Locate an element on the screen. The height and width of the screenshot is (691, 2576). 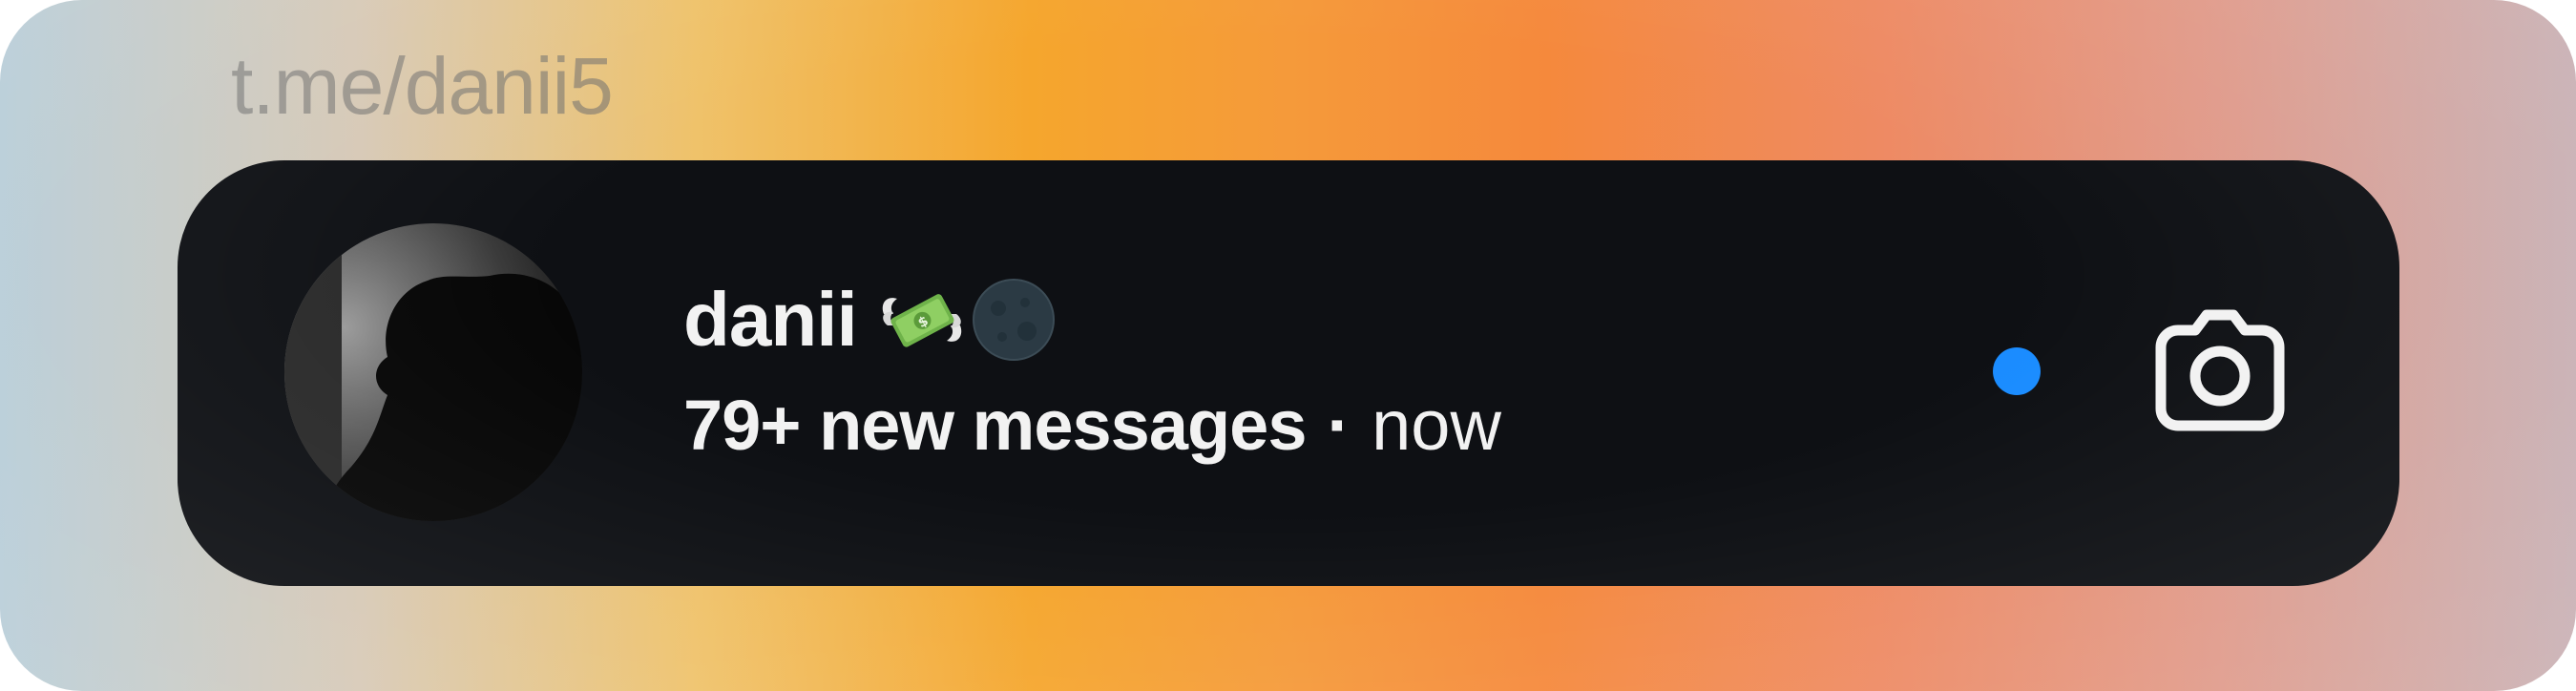
avatar is located at coordinates (433, 372).